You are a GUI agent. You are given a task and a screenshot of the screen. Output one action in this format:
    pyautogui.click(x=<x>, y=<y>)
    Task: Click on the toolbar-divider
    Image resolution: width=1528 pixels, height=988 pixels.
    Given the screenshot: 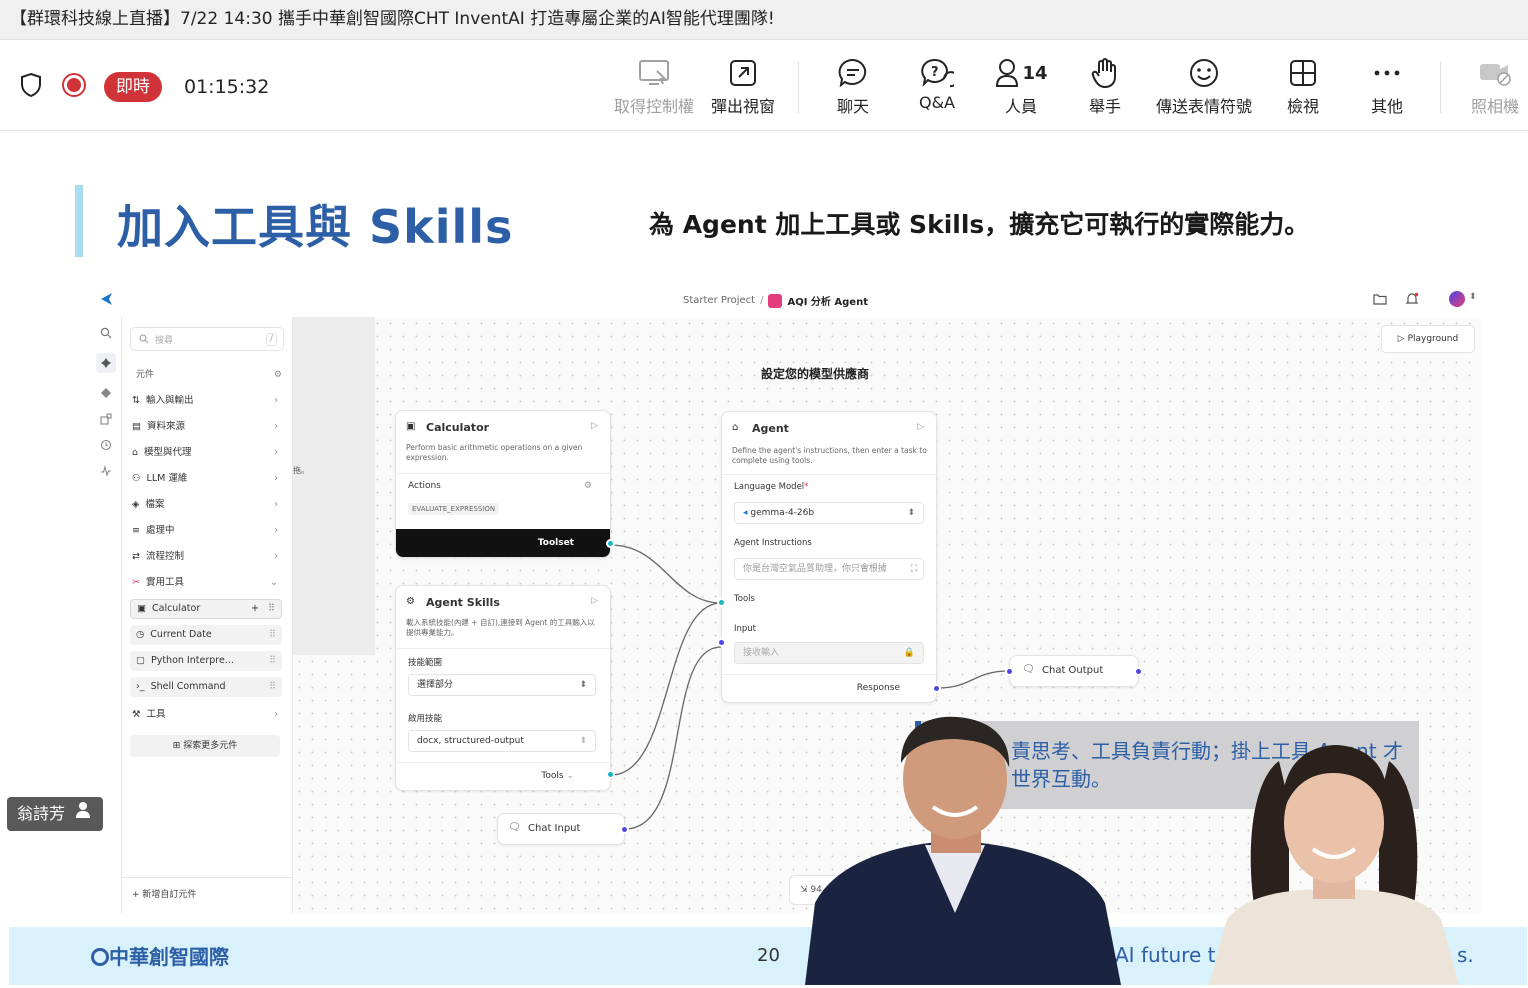 What is the action you would take?
    pyautogui.click(x=1440, y=87)
    